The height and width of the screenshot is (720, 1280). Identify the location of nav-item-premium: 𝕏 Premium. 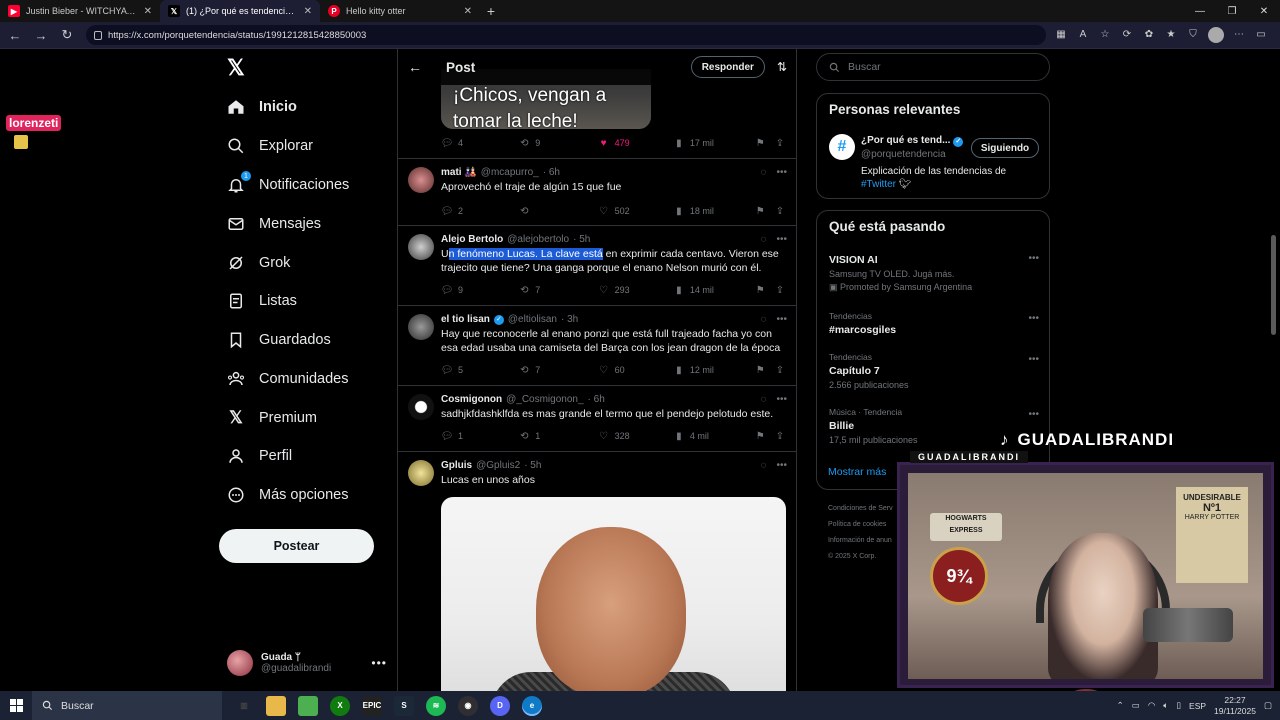
(272, 418).